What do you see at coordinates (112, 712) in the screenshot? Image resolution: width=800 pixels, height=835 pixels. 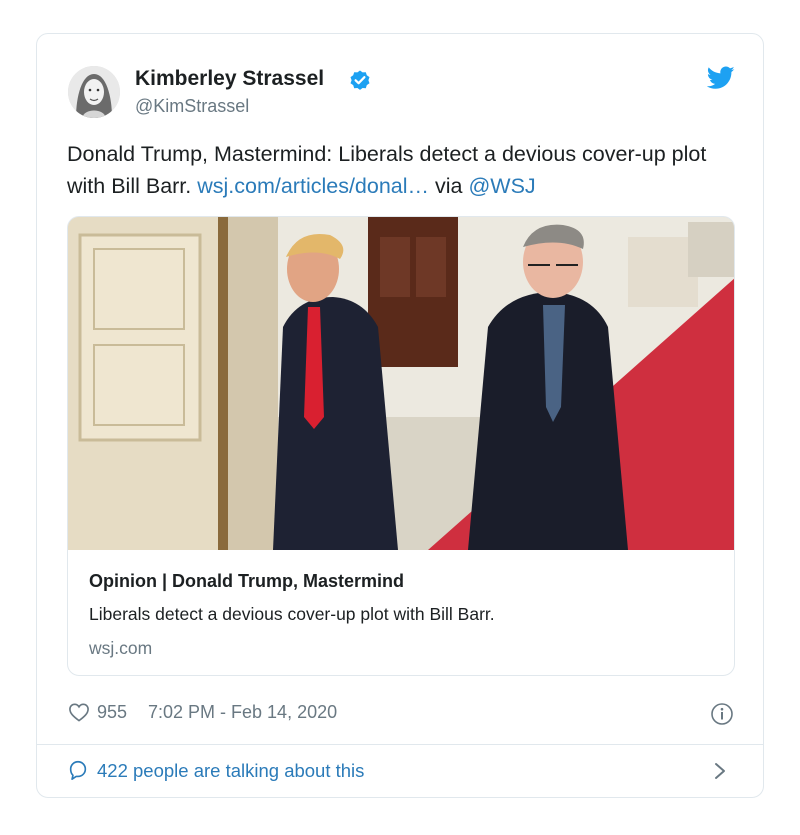 I see `like-count: 955` at bounding box center [112, 712].